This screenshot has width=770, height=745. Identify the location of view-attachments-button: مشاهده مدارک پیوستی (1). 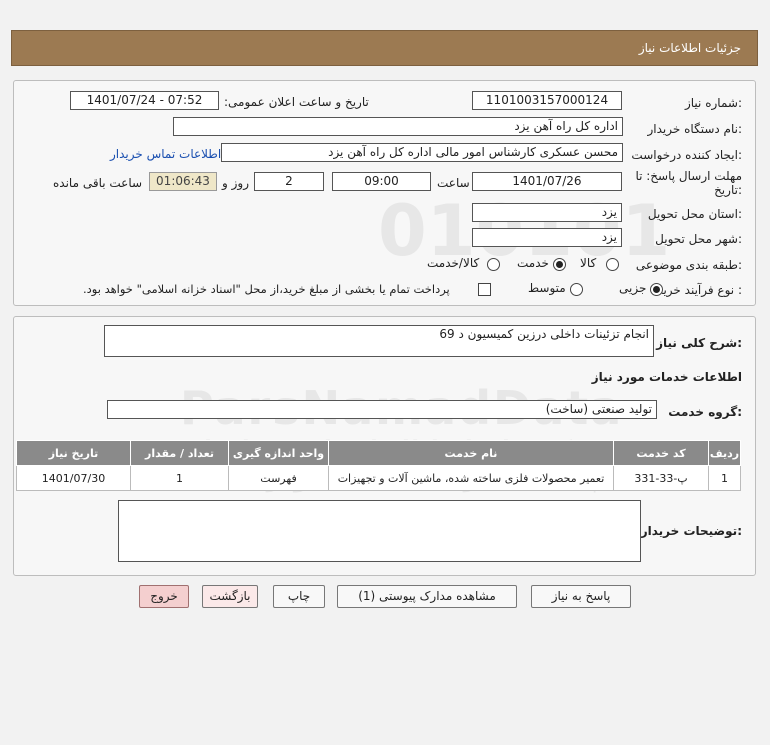
(427, 596).